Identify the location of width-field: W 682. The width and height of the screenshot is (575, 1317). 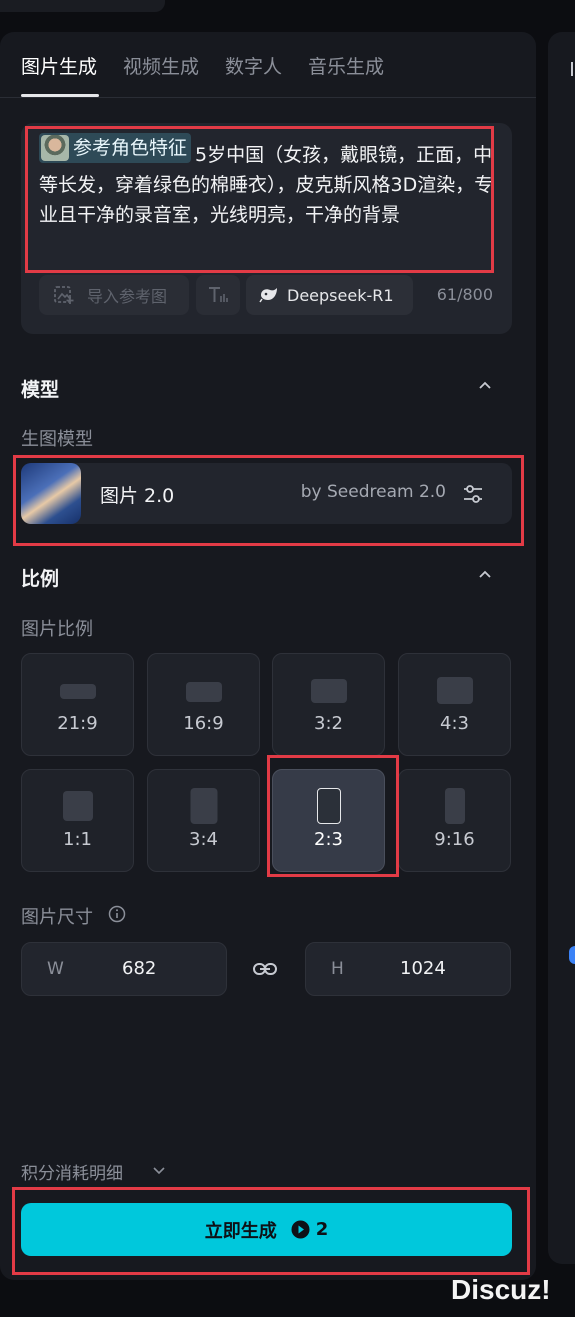
(124, 969).